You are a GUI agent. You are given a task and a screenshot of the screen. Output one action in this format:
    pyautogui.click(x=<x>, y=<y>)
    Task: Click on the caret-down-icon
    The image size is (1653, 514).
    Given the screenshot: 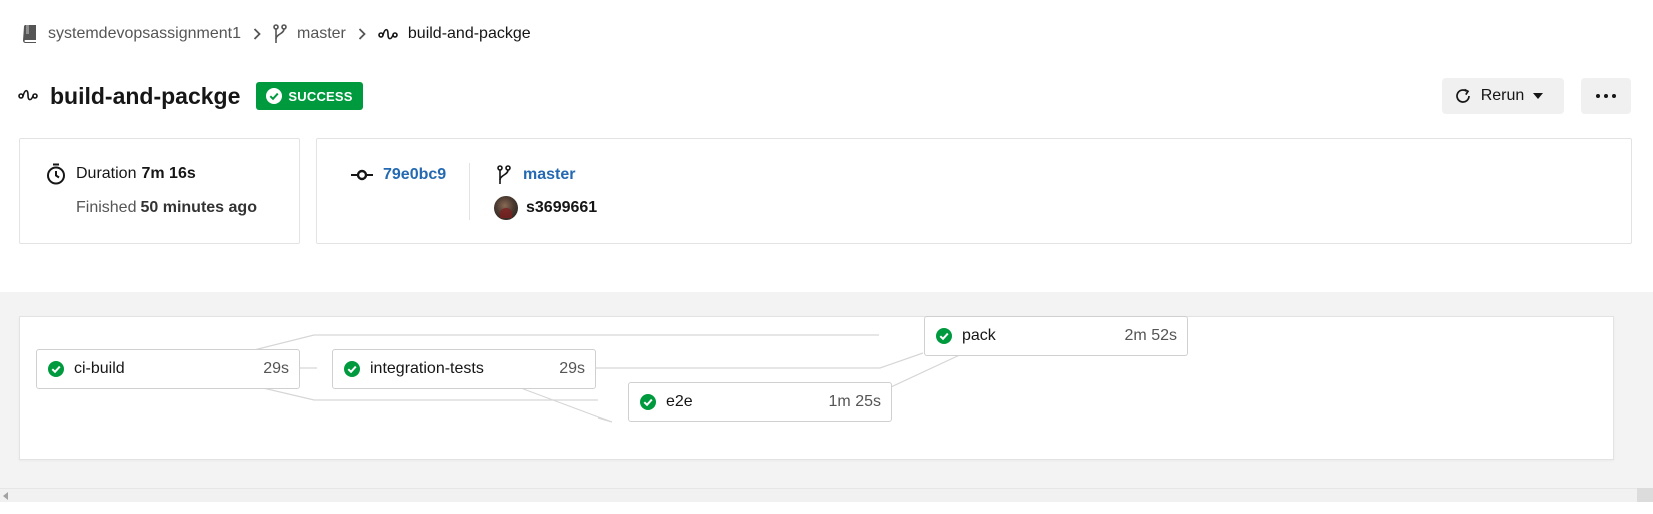 What is the action you would take?
    pyautogui.click(x=1538, y=96)
    